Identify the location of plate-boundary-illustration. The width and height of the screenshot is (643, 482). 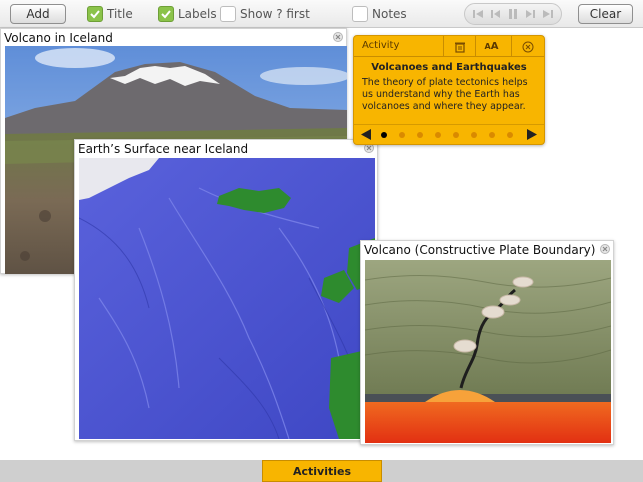
(488, 351).